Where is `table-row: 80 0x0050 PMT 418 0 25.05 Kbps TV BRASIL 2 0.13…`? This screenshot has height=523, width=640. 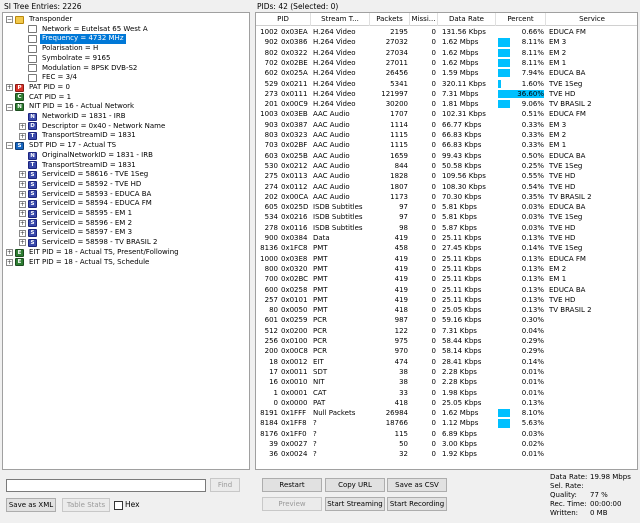
table-row: 80 0x0050 PMT 418 0 25.05 Kbps TV BRASIL 2 0.13… is located at coordinates (446, 310).